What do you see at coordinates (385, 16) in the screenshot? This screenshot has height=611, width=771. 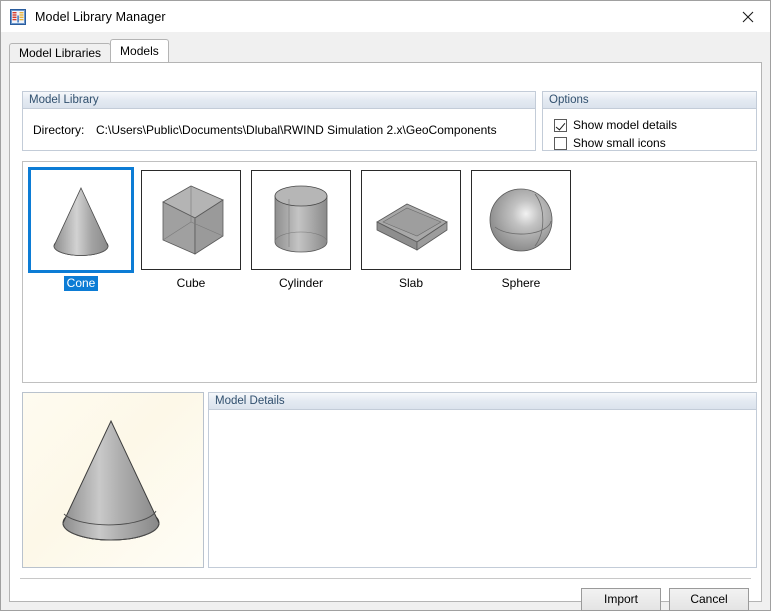 I see `title-bar: Model Library Manager` at bounding box center [385, 16].